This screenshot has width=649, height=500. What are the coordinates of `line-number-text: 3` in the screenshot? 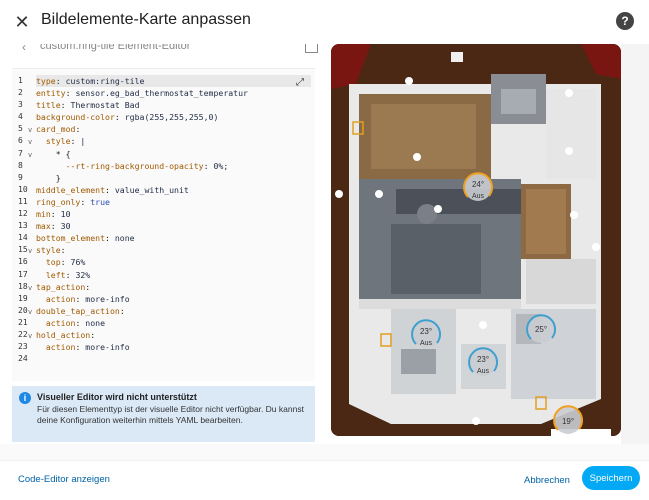 It's located at (20, 105).